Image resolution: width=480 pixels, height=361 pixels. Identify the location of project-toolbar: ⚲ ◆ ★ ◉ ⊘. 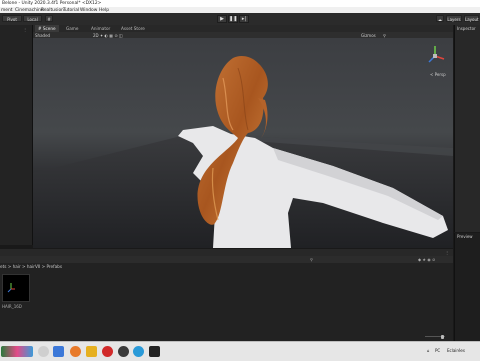
(226, 259).